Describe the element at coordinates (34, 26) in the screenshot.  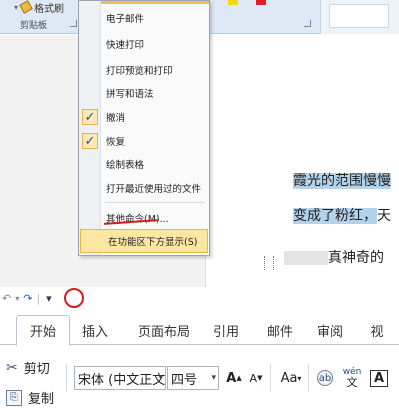
I see `clipboard-group-label: 剪贴板` at that location.